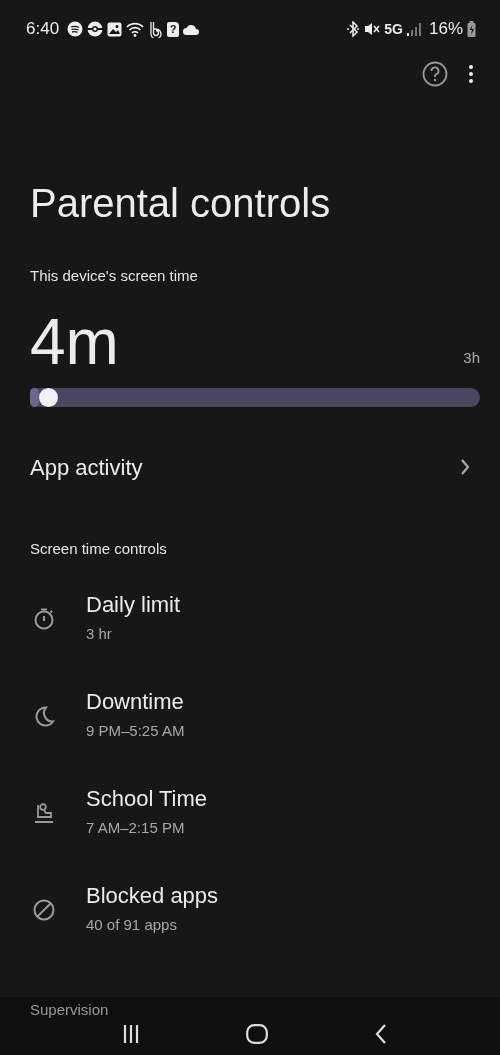  What do you see at coordinates (43, 29) in the screenshot?
I see `clock-time: 6:40` at bounding box center [43, 29].